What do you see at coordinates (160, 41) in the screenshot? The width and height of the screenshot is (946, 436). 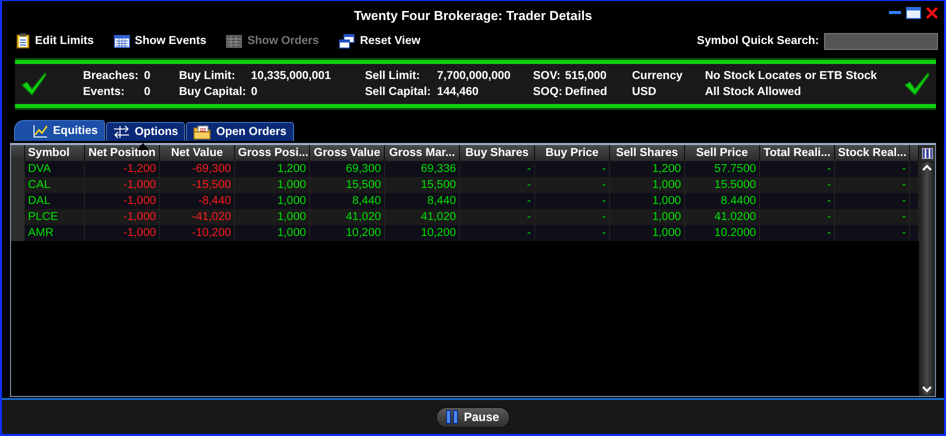 I see `toolbar-button: Show Events` at bounding box center [160, 41].